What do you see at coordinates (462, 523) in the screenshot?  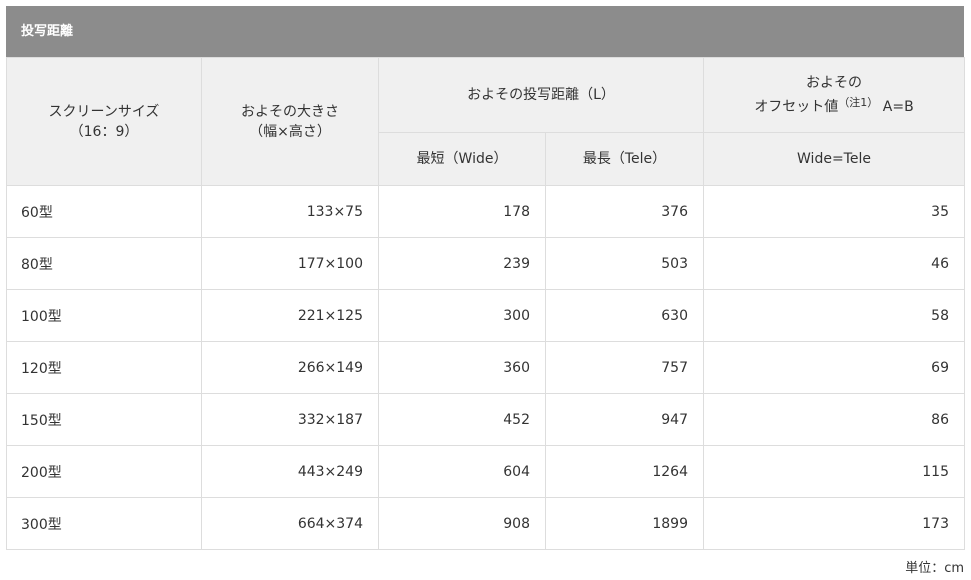 I see `cell-shortest: 908` at bounding box center [462, 523].